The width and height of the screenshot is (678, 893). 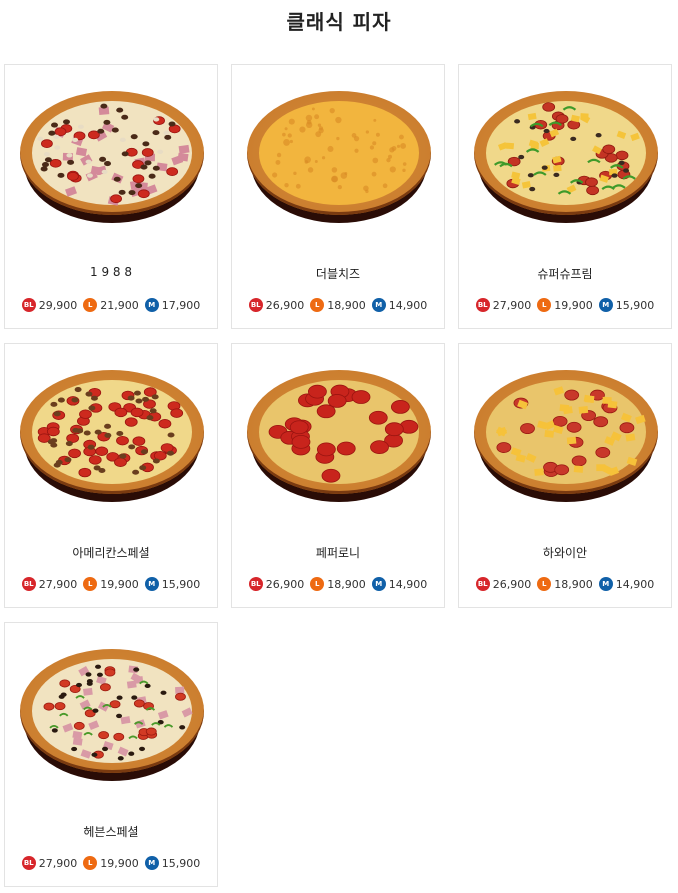 I want to click on price-bl: BL 29,900, so click(x=49, y=305).